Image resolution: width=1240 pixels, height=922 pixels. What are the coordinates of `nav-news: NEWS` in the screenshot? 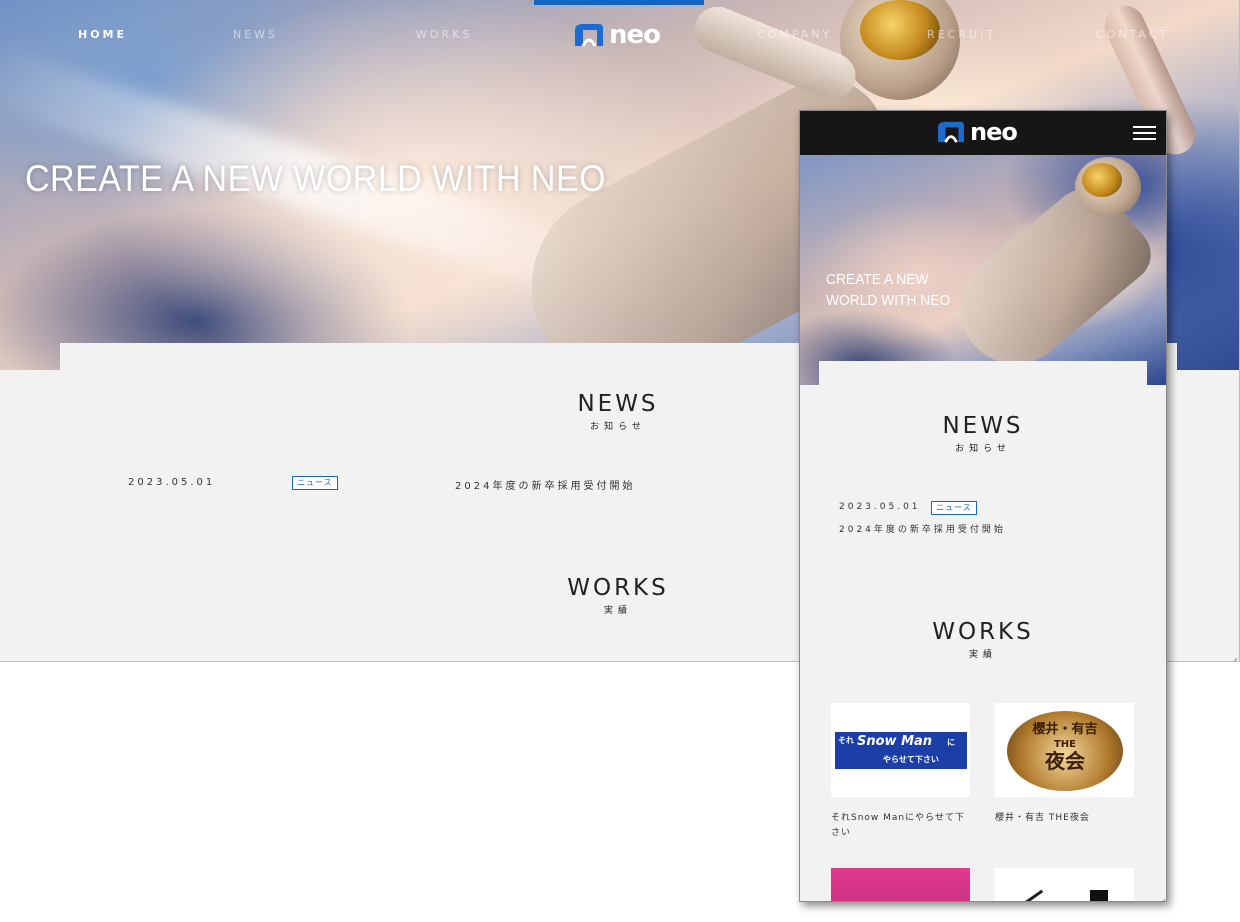 It's located at (255, 34).